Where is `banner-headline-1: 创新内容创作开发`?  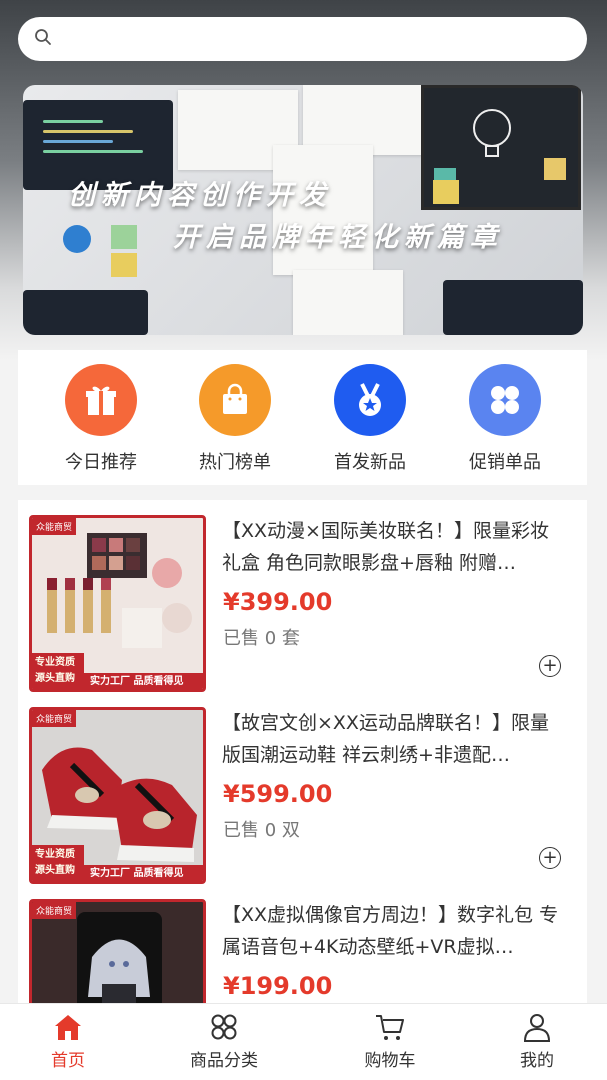
banner-headline-1: 创新内容创作开发 is located at coordinates (200, 195).